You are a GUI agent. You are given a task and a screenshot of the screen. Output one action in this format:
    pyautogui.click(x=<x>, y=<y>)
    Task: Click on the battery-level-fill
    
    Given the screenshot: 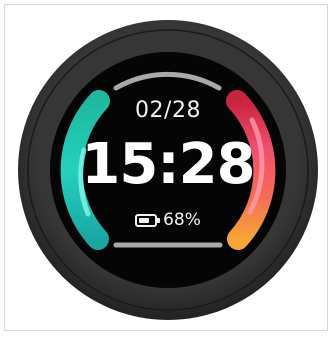 What is the action you would take?
    pyautogui.click(x=144, y=220)
    